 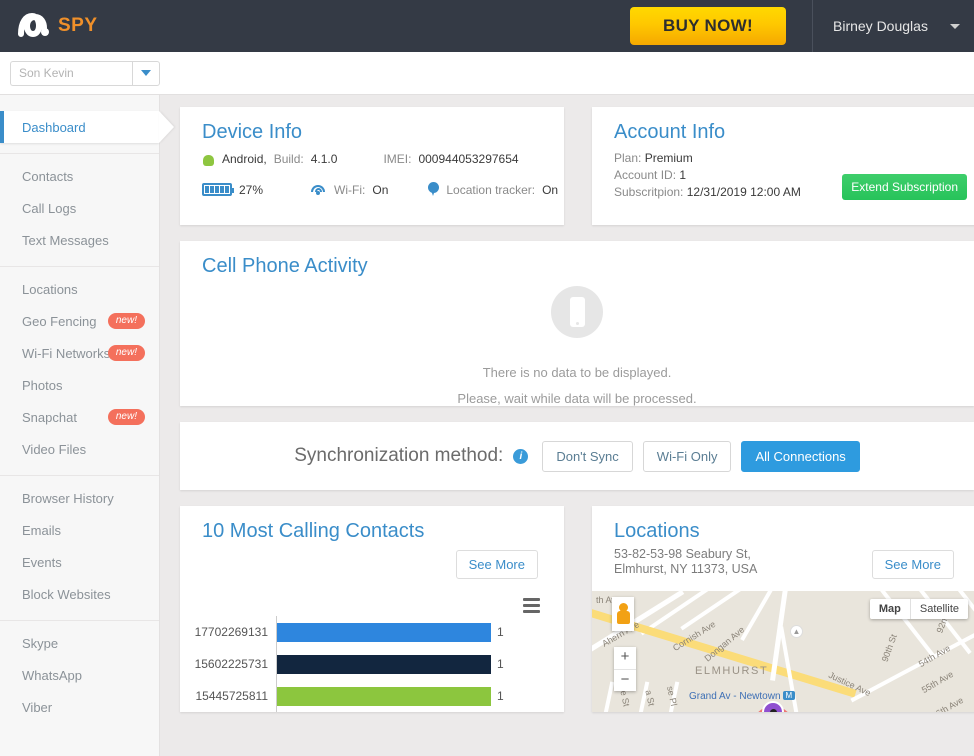 I want to click on user-name-label: Birney Douglas, so click(x=880, y=26).